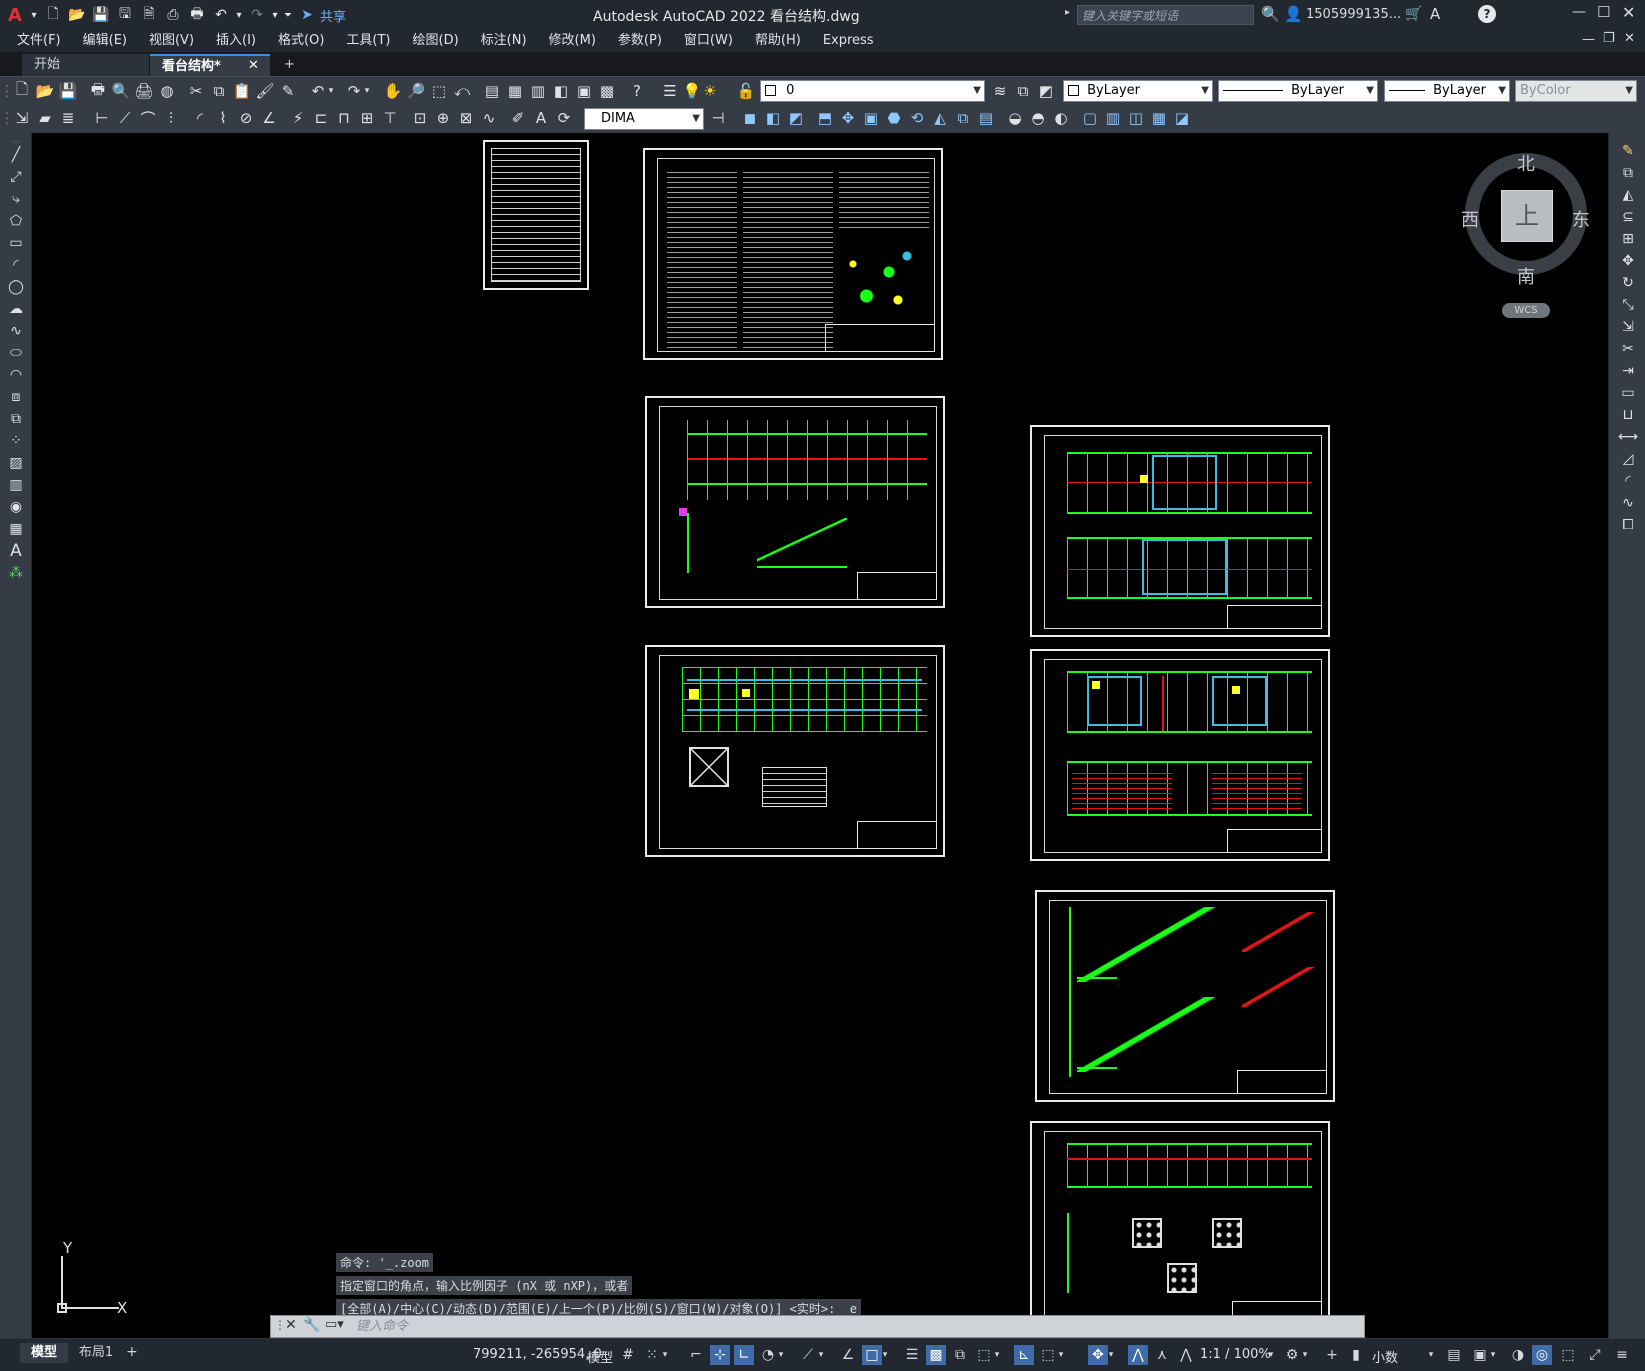 Image resolution: width=1645 pixels, height=1371 pixels. What do you see at coordinates (518, 118) in the screenshot?
I see `dim-edit-icon: ✐` at bounding box center [518, 118].